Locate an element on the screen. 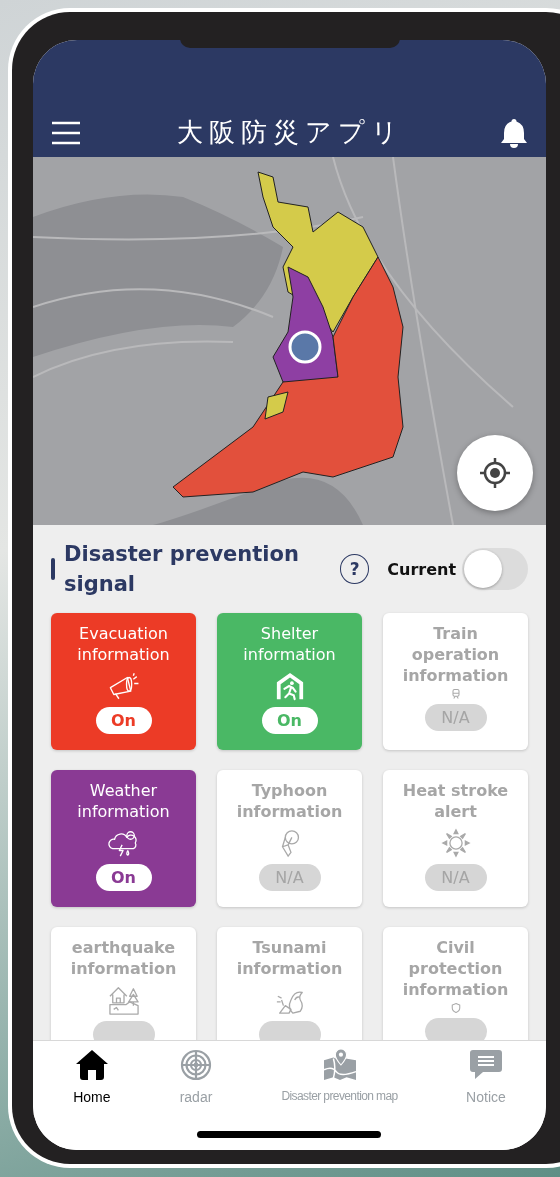 The width and height of the screenshot is (560, 1177). radar-icon is located at coordinates (196, 1065).